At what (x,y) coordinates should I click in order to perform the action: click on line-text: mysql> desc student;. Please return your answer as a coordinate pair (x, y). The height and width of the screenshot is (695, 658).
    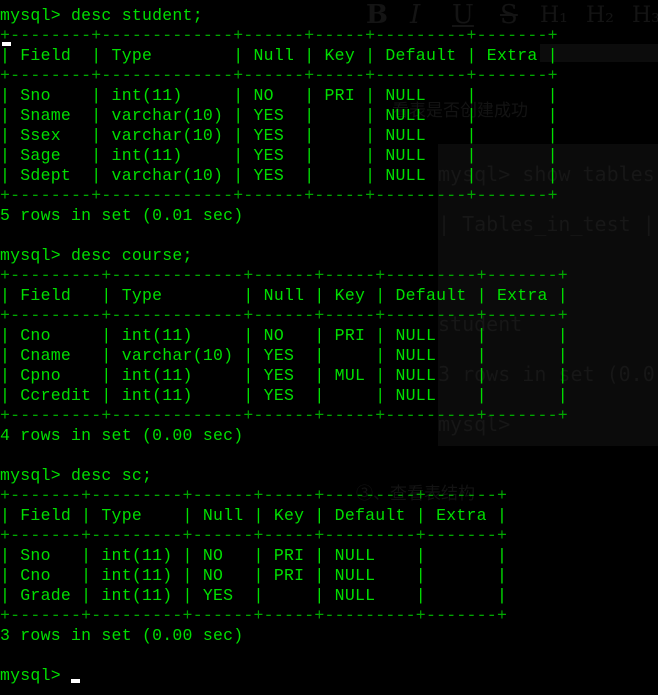
    Looking at the image, I should click on (101, 15).